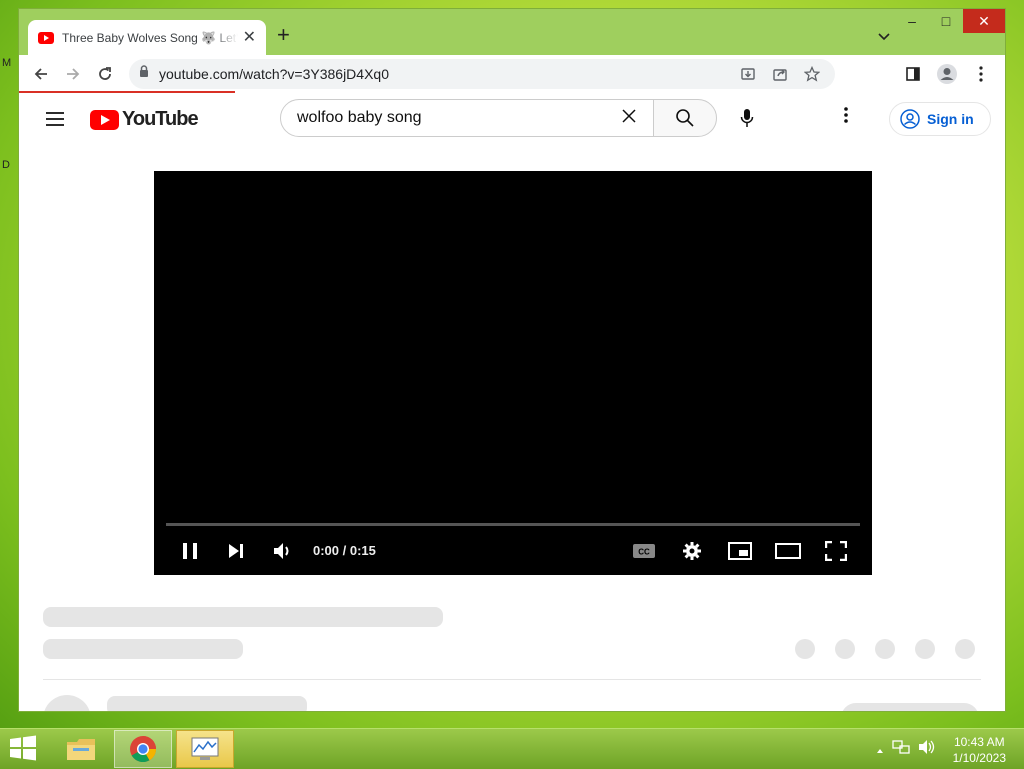 The width and height of the screenshot is (1024, 769). Describe the element at coordinates (55, 121) in the screenshot. I see `guide-menu-icon` at that location.